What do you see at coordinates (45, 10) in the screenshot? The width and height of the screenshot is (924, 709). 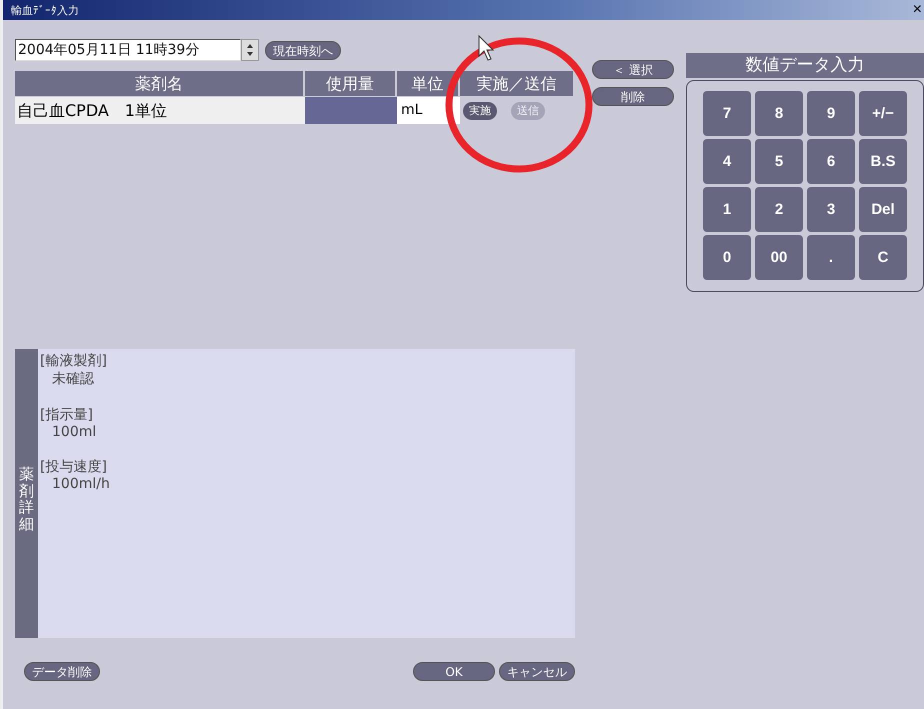 I see `window-title: 輸血ﾃﾞｰﾀ入力` at bounding box center [45, 10].